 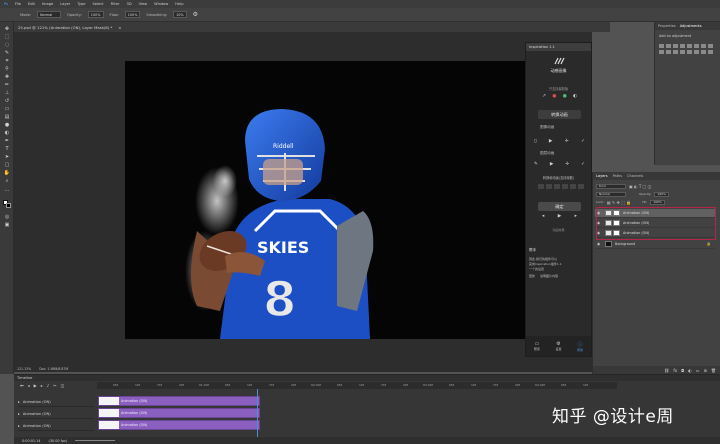 What do you see at coordinates (602, 176) in the screenshot?
I see `tab-layers: Layers` at bounding box center [602, 176].